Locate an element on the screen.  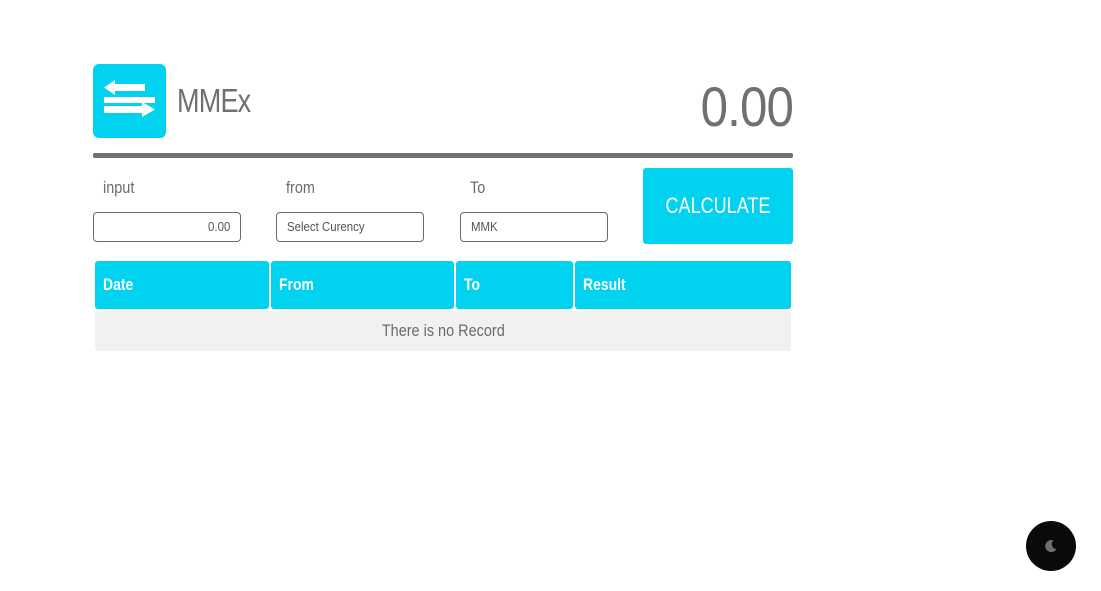
column-header-to-label: To is located at coordinates (472, 284).